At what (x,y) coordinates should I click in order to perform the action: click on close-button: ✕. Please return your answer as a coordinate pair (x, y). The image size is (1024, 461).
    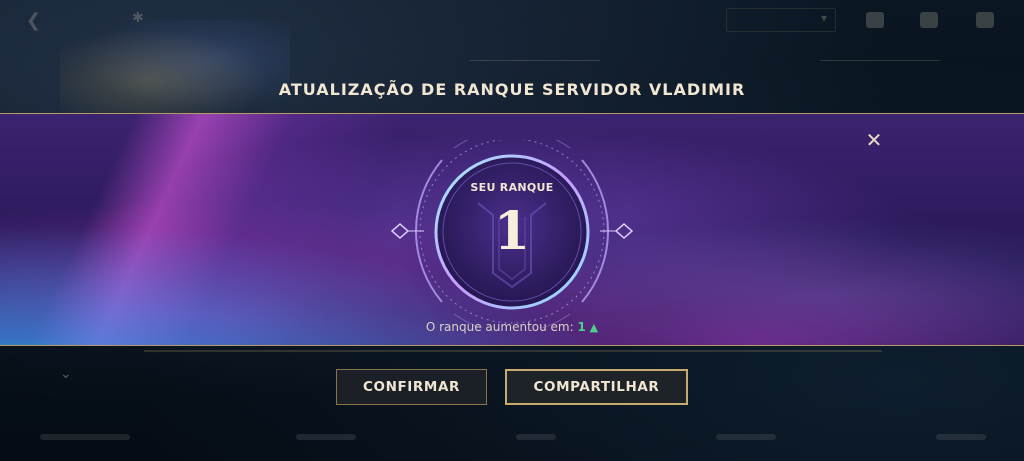
    Looking at the image, I should click on (874, 140).